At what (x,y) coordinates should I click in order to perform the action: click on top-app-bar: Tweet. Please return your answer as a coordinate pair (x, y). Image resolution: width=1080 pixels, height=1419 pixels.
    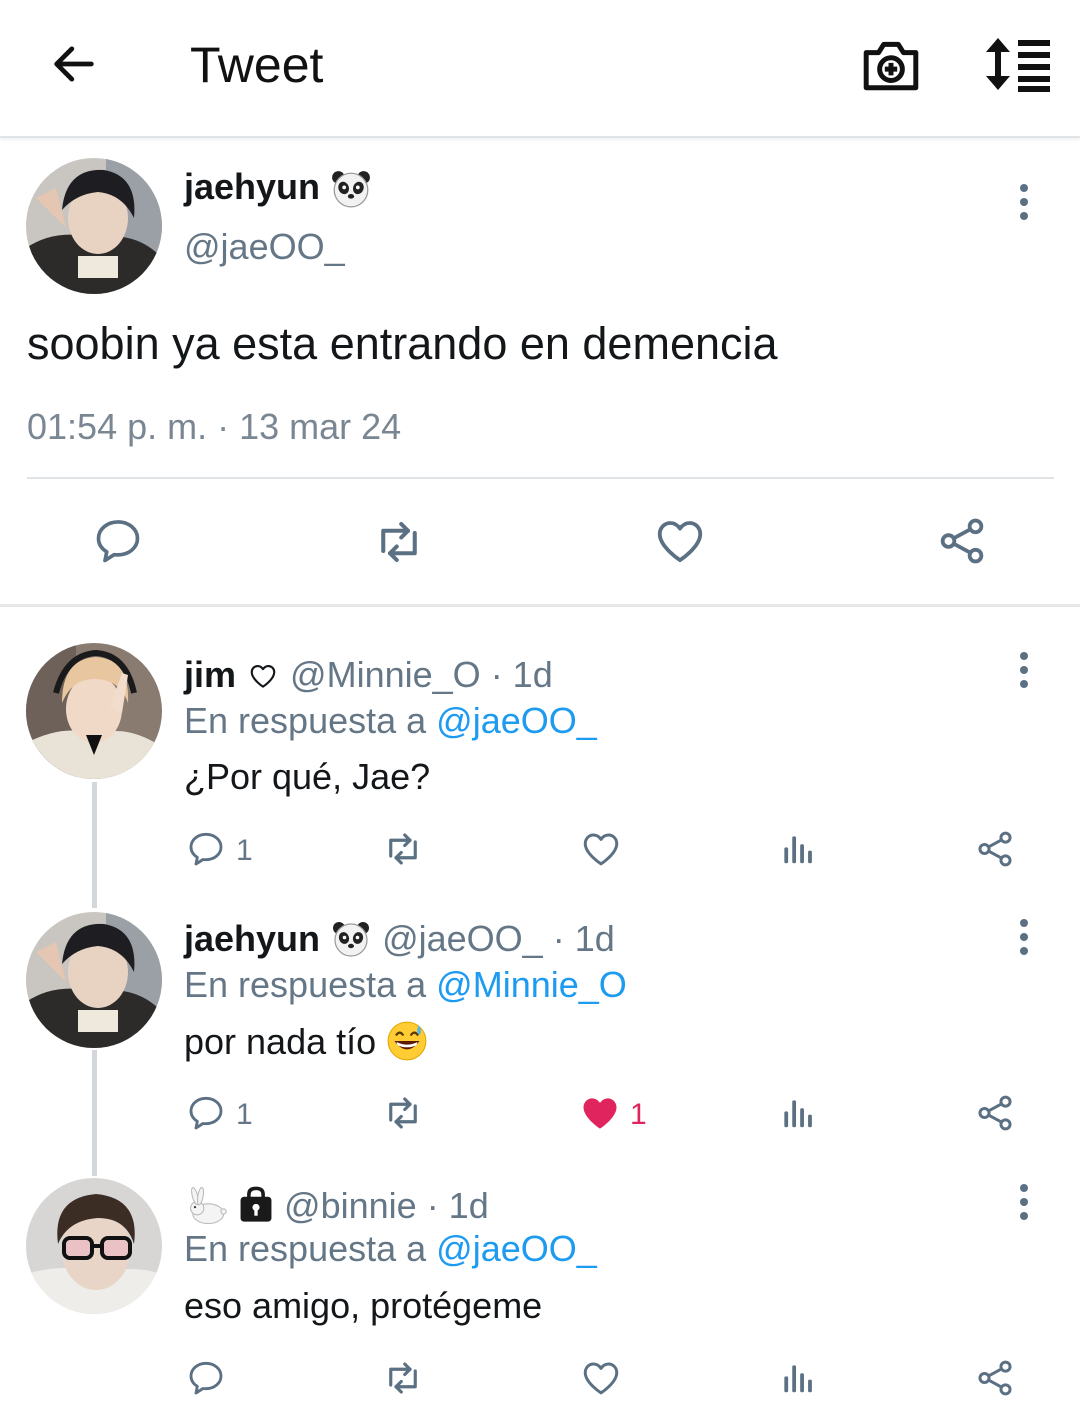
    Looking at the image, I should click on (540, 69).